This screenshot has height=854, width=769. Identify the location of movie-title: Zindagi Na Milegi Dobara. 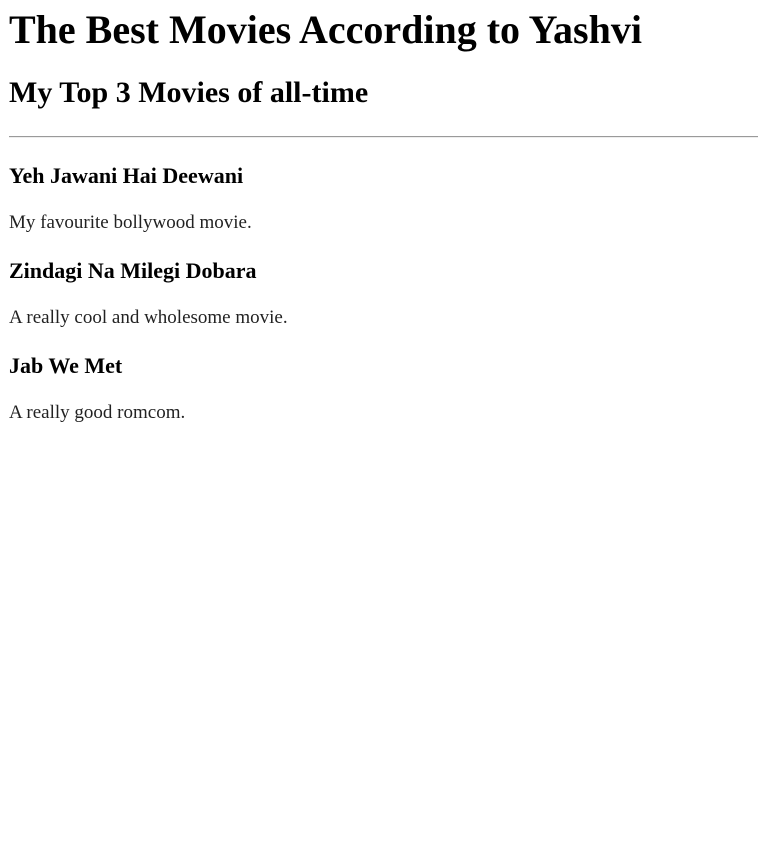
(133, 270).